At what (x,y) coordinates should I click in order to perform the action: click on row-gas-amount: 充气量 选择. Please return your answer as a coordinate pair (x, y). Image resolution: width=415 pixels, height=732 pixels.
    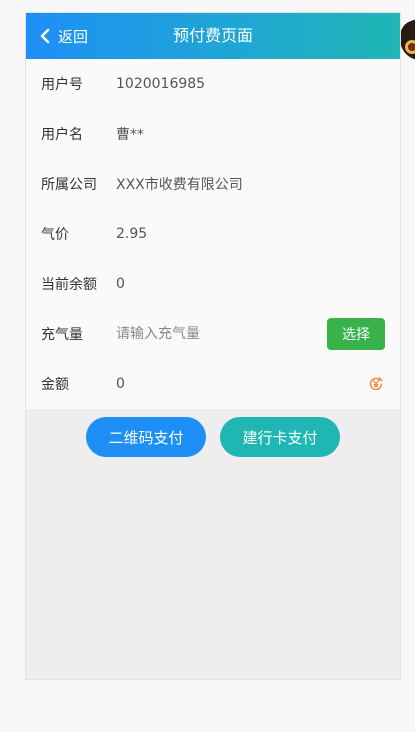
    Looking at the image, I should click on (213, 334).